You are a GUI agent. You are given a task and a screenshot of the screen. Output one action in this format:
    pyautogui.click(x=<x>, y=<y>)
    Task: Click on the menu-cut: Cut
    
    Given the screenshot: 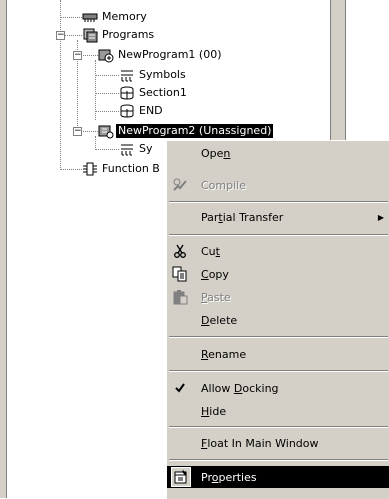 What is the action you would take?
    pyautogui.click(x=278, y=251)
    